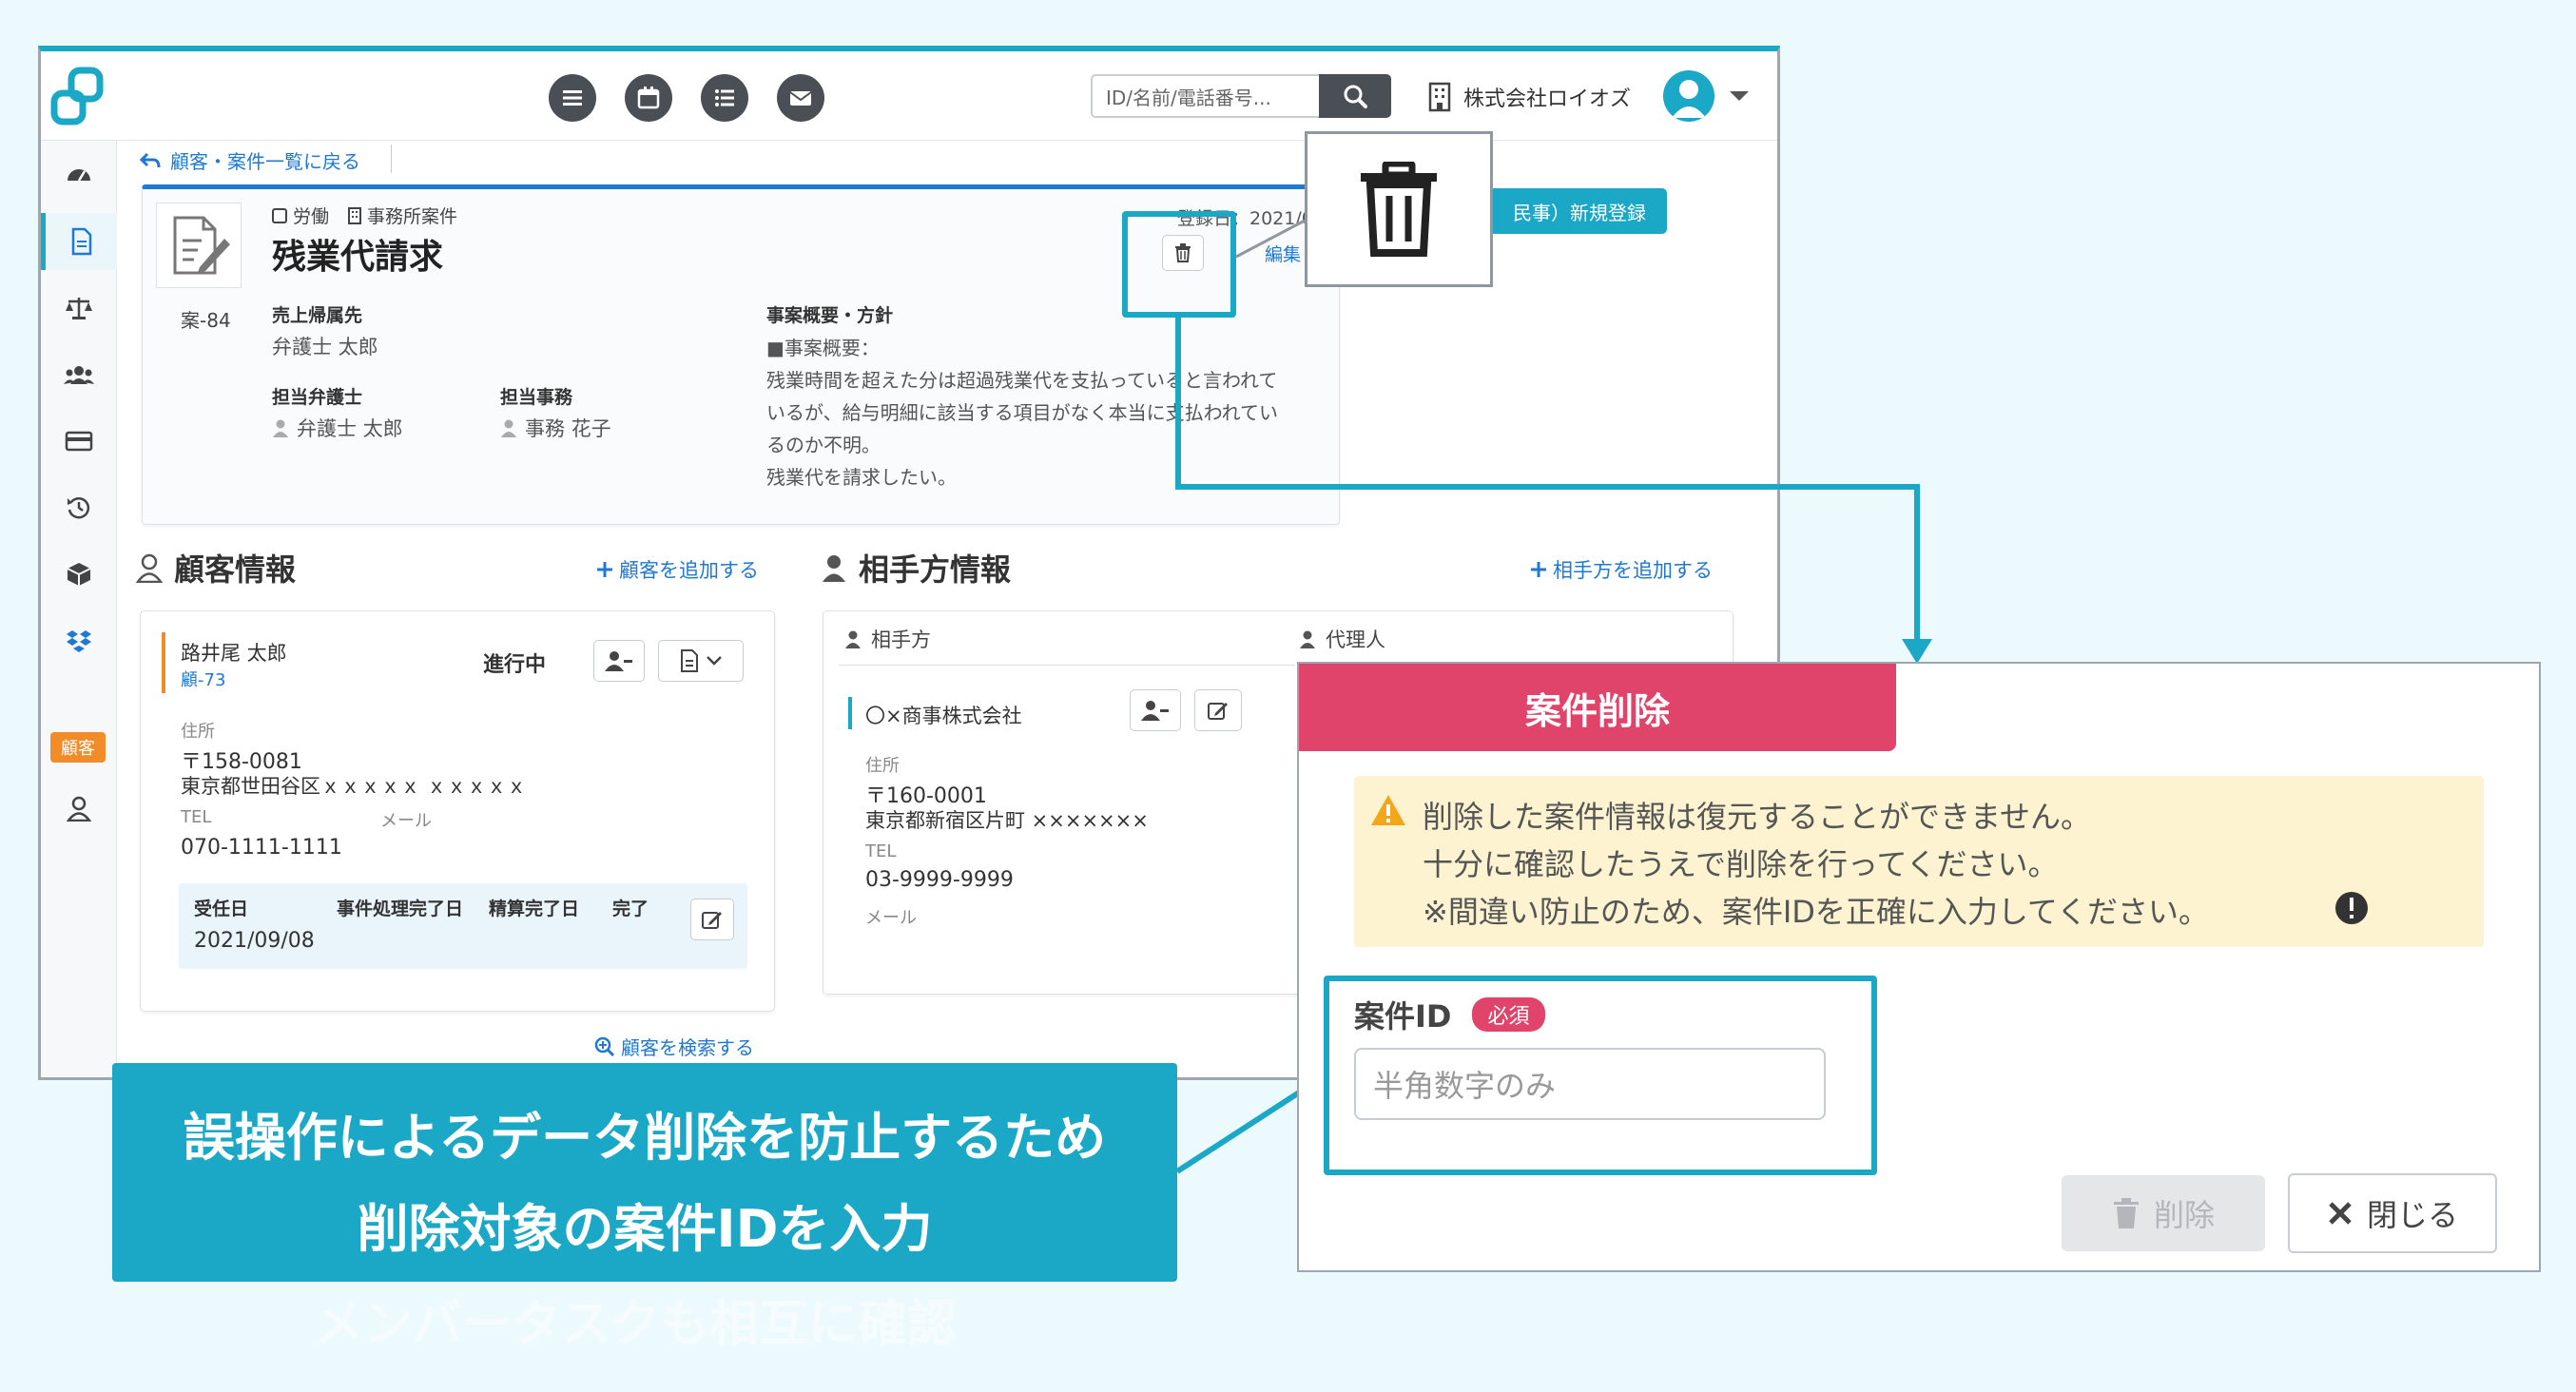 Image resolution: width=2576 pixels, height=1392 pixels. I want to click on faded-caption: メンバータスクも相互に確認, so click(636, 1324).